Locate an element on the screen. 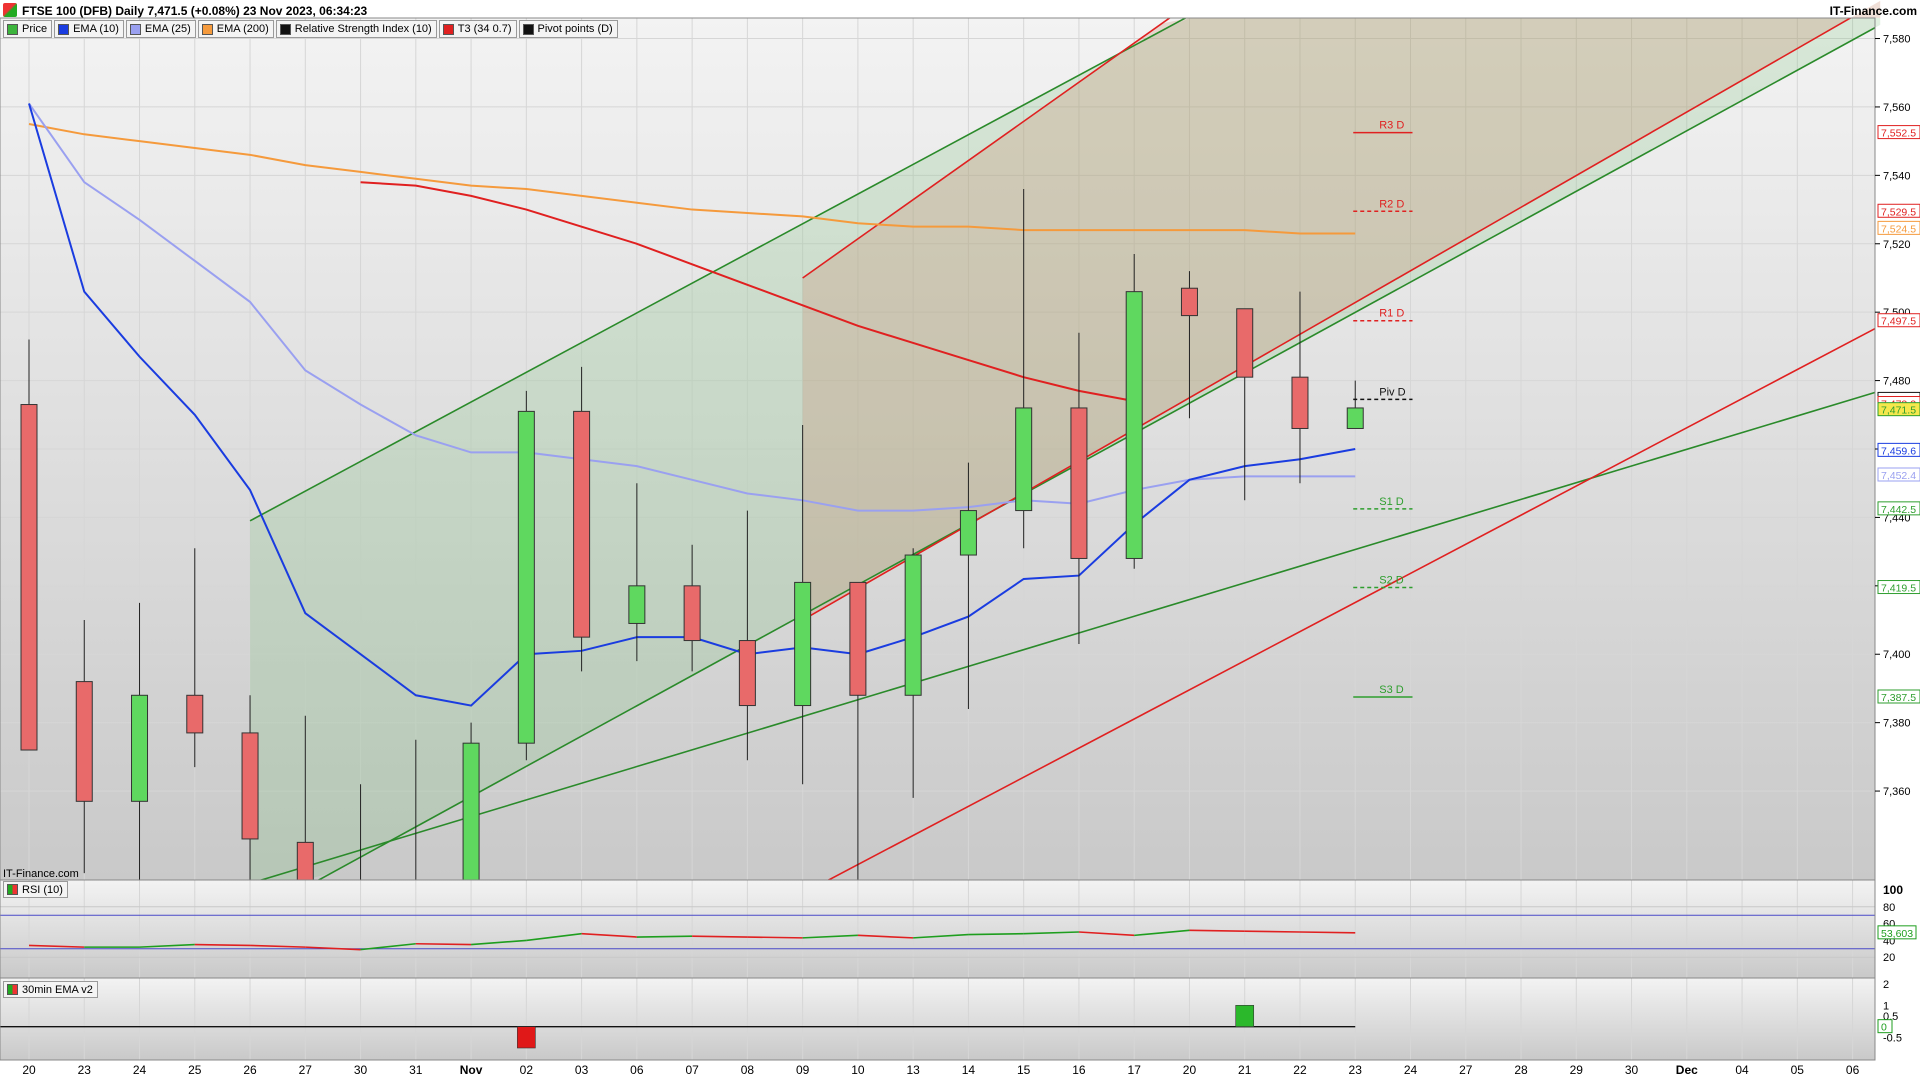 The height and width of the screenshot is (1080, 1920). brand-label: IT-Finance.com is located at coordinates (1873, 11).